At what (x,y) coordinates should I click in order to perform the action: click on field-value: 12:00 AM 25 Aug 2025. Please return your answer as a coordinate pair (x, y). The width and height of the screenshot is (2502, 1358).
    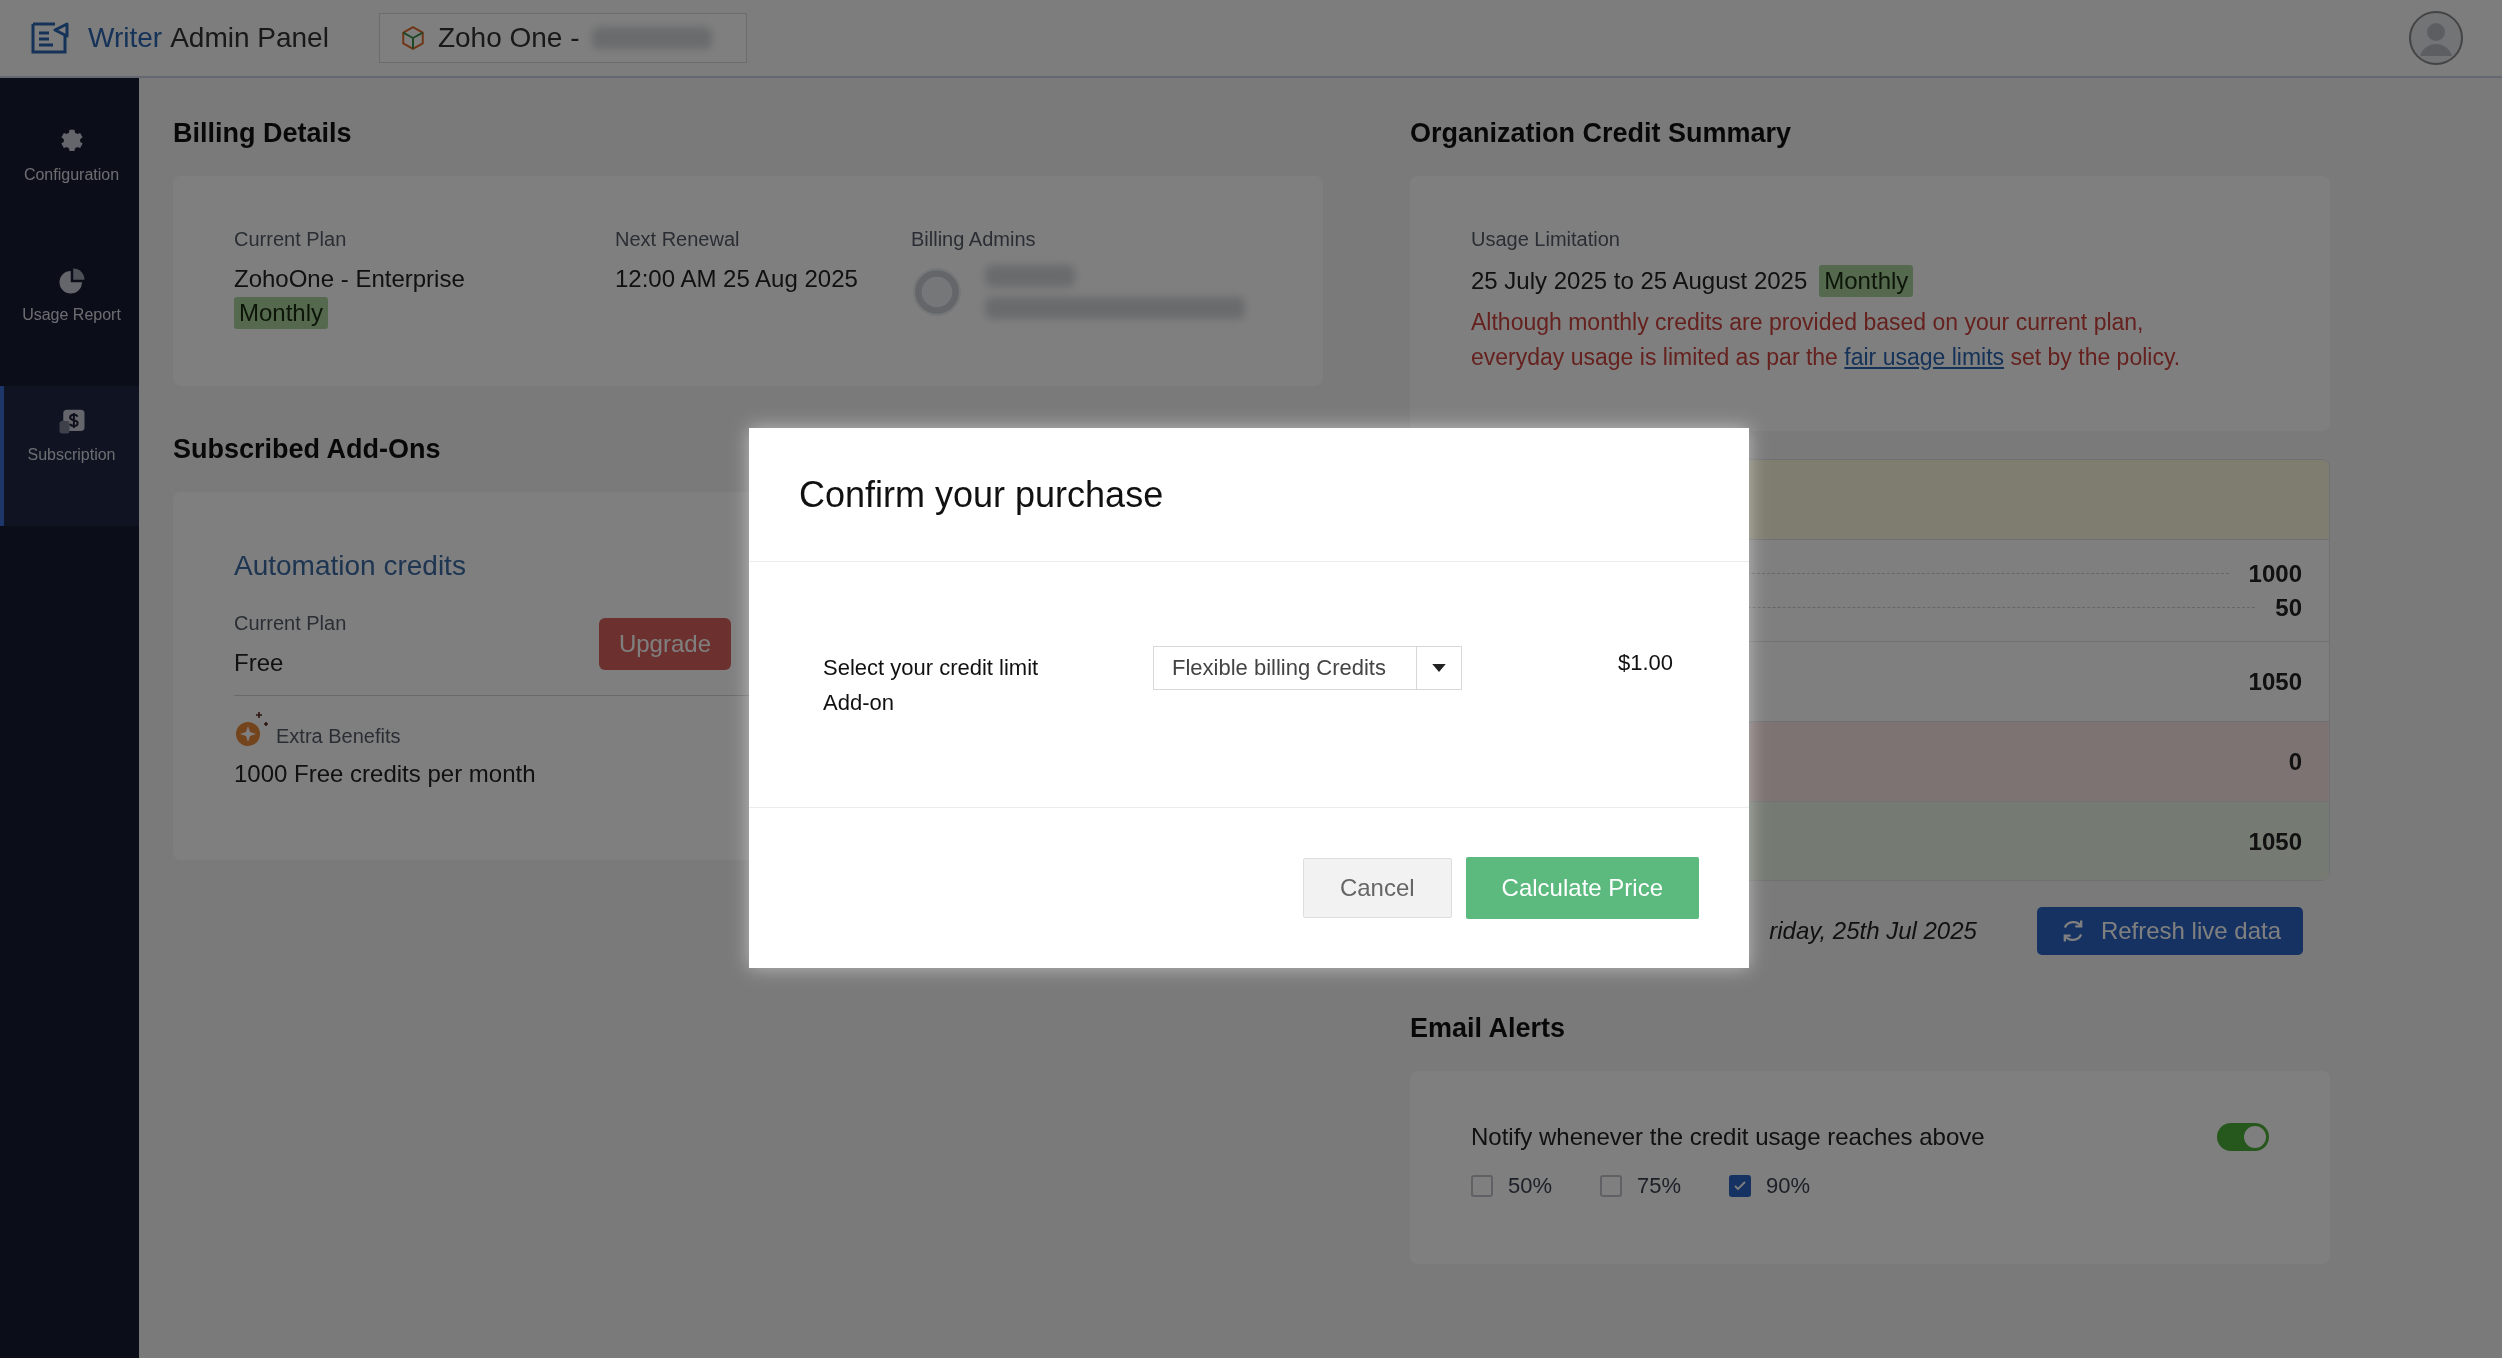
    Looking at the image, I should click on (737, 279).